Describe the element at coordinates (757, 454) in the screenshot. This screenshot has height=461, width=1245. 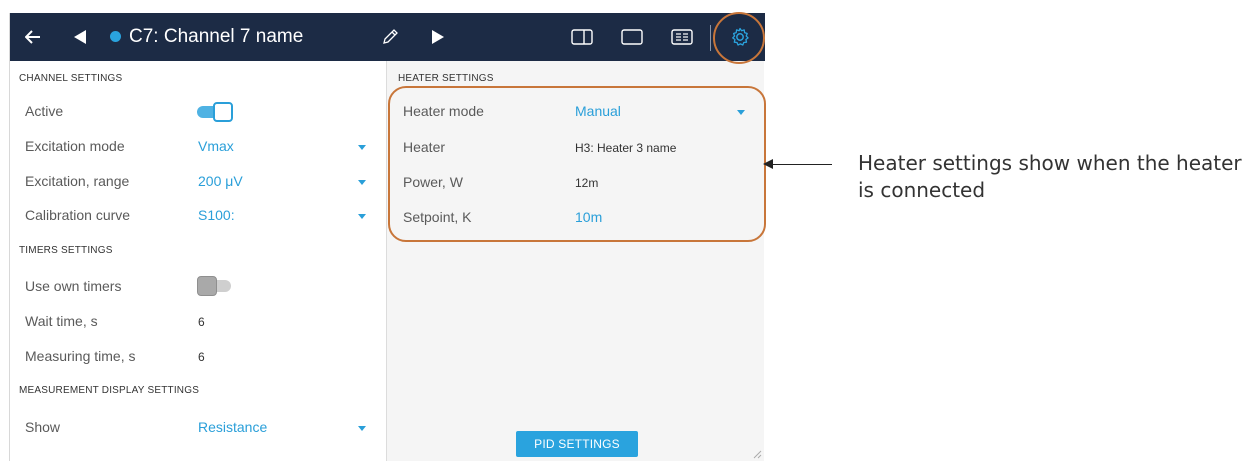
I see `resize-grip-icon` at that location.